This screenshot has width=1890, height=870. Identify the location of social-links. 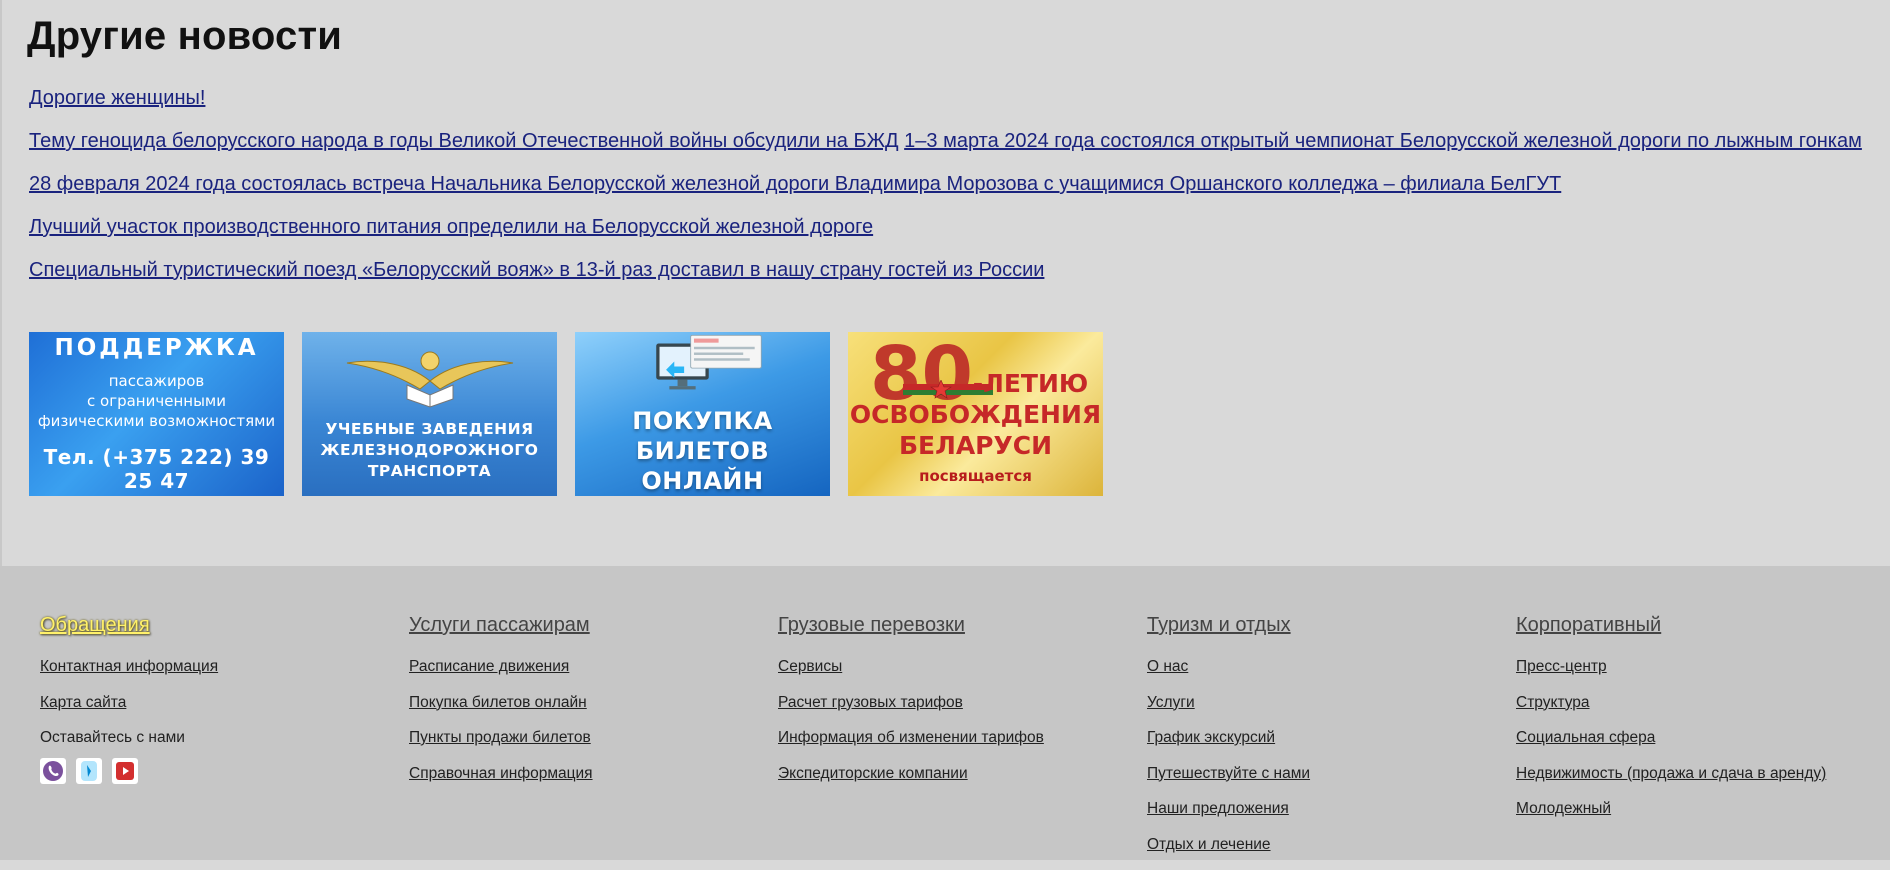
(129, 770).